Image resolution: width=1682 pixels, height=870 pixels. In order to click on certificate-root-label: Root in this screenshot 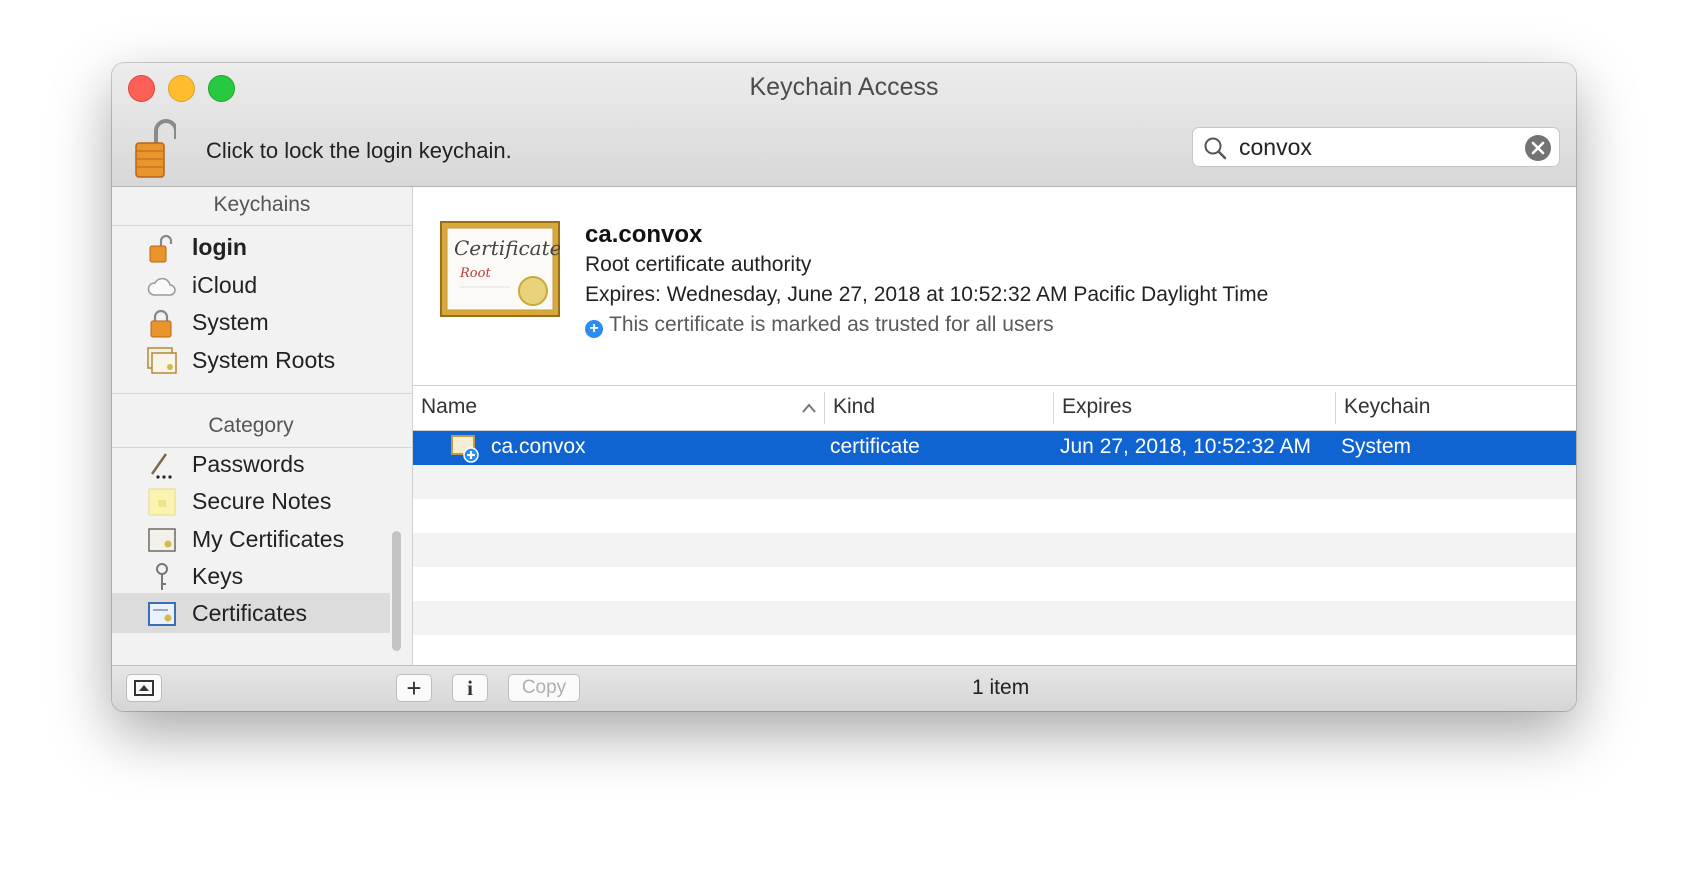, I will do `click(475, 273)`.